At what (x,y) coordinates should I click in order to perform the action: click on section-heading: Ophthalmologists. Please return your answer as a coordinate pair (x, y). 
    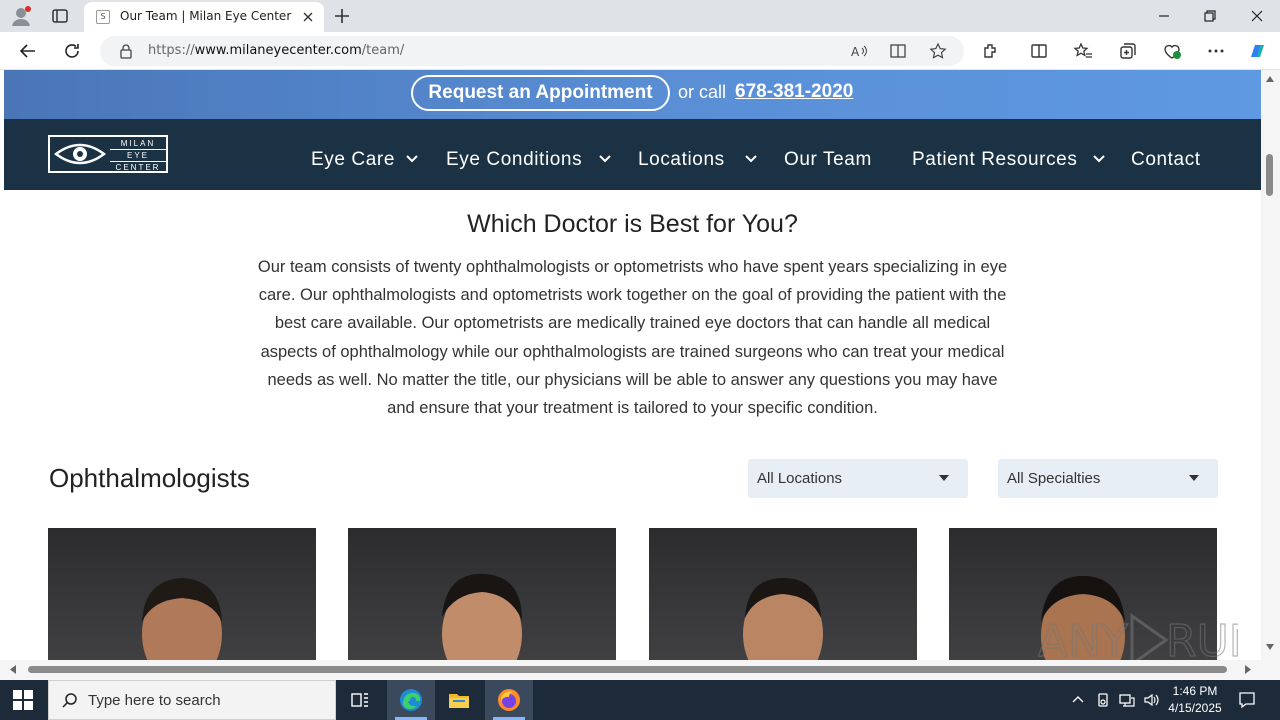
    Looking at the image, I should click on (149, 478).